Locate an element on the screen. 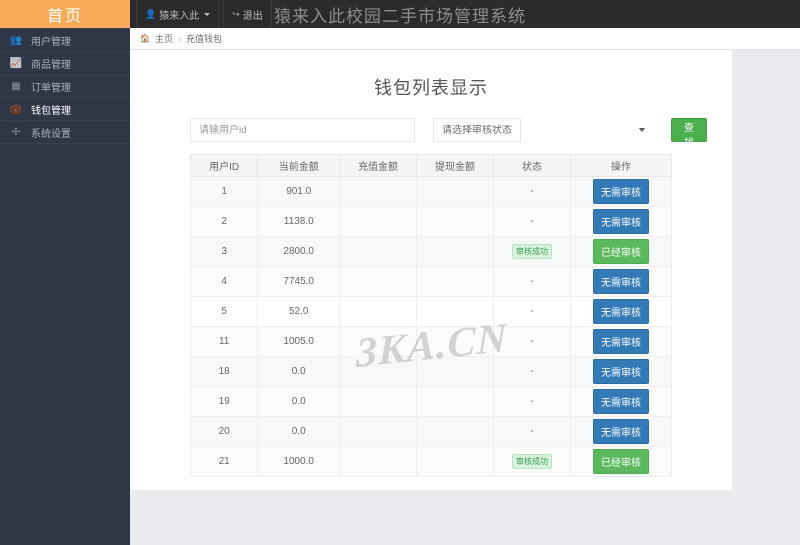 This screenshot has width=800, height=545. sidebar-item-products: 📈 商品管理 is located at coordinates (65, 63).